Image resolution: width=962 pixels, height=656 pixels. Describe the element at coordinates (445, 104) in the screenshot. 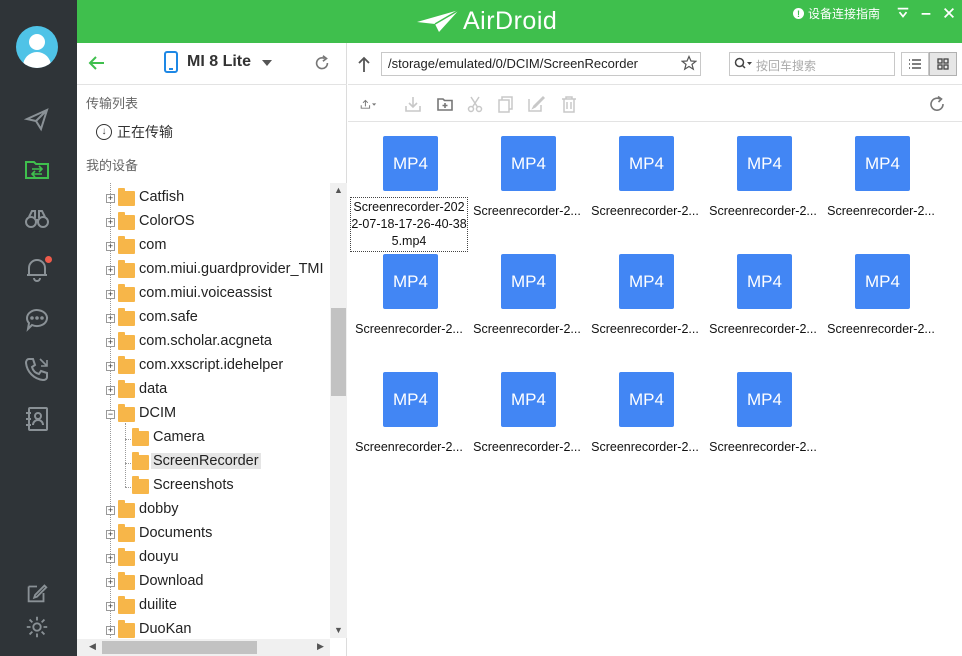

I see `new-folder-icon` at that location.